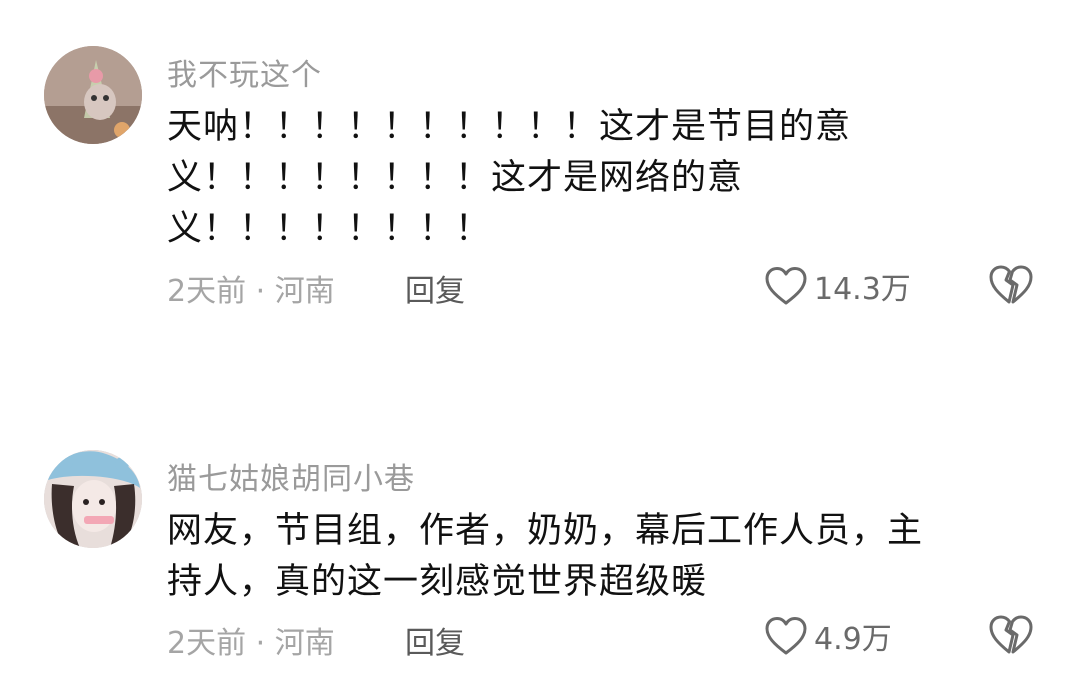  Describe the element at coordinates (545, 531) in the screenshot. I see `comment-text-line: 网友，节目组，作者，奶奶，幕后工作人员，主` at that location.